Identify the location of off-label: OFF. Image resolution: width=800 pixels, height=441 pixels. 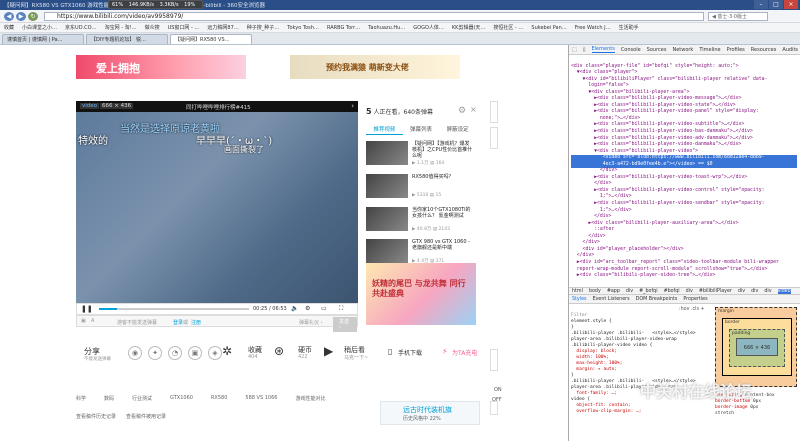
(497, 400).